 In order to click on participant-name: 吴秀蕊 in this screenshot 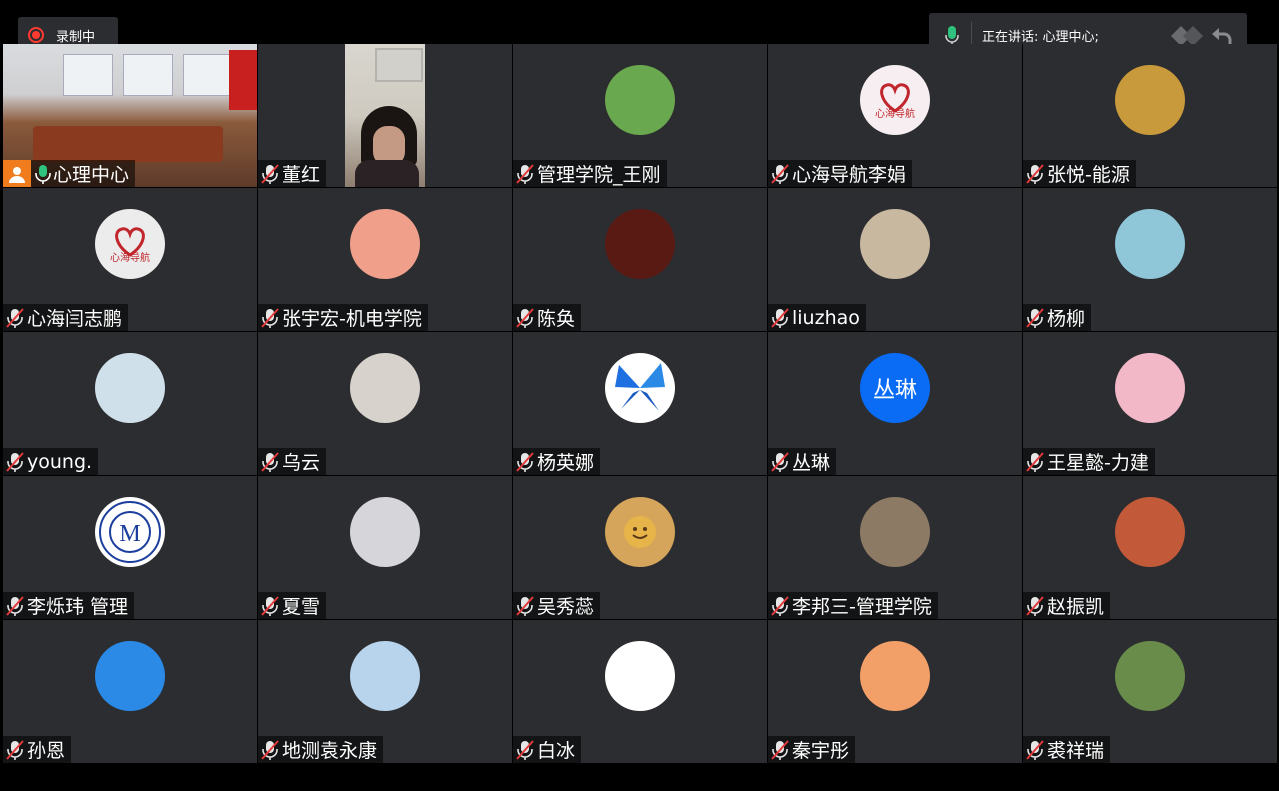, I will do `click(566, 607)`.